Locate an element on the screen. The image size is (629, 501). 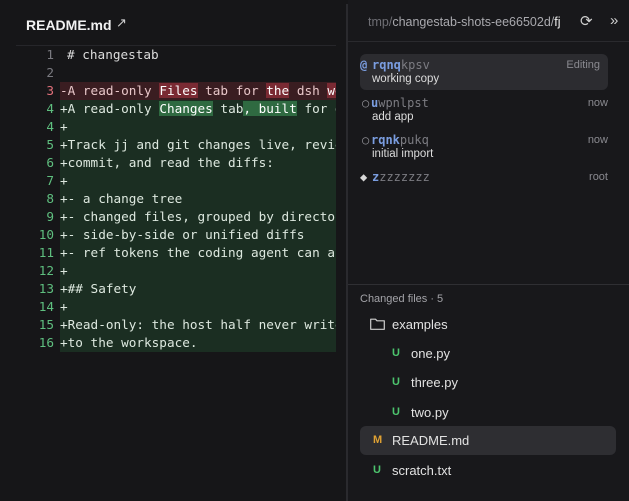
changed-token: the is located at coordinates (278, 90).